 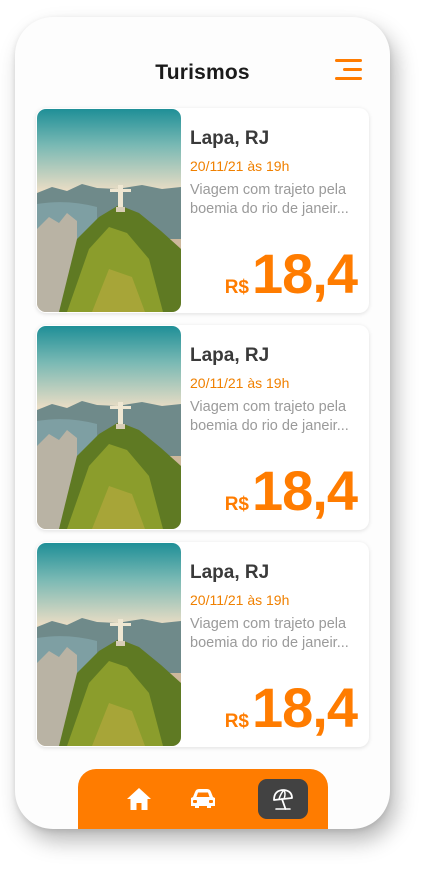 I want to click on bottom-nav, so click(x=203, y=799).